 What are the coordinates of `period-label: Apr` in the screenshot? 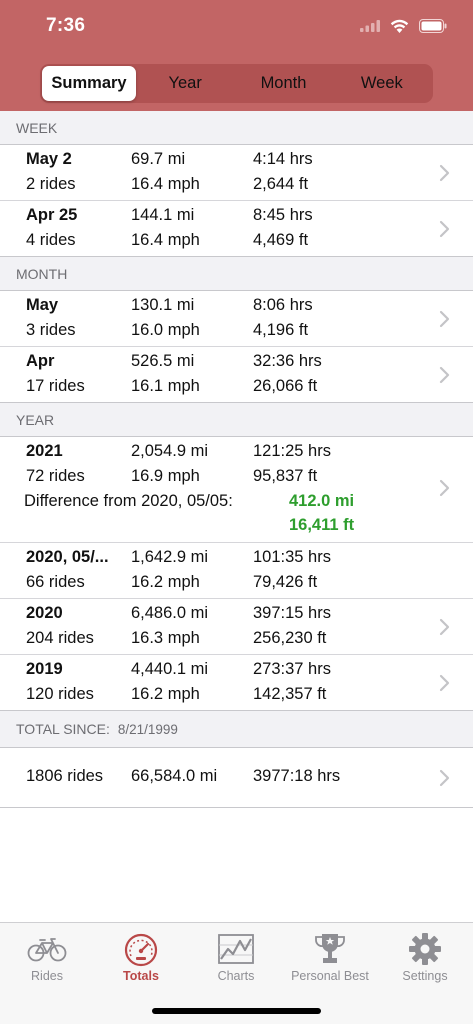 It's located at (40, 361).